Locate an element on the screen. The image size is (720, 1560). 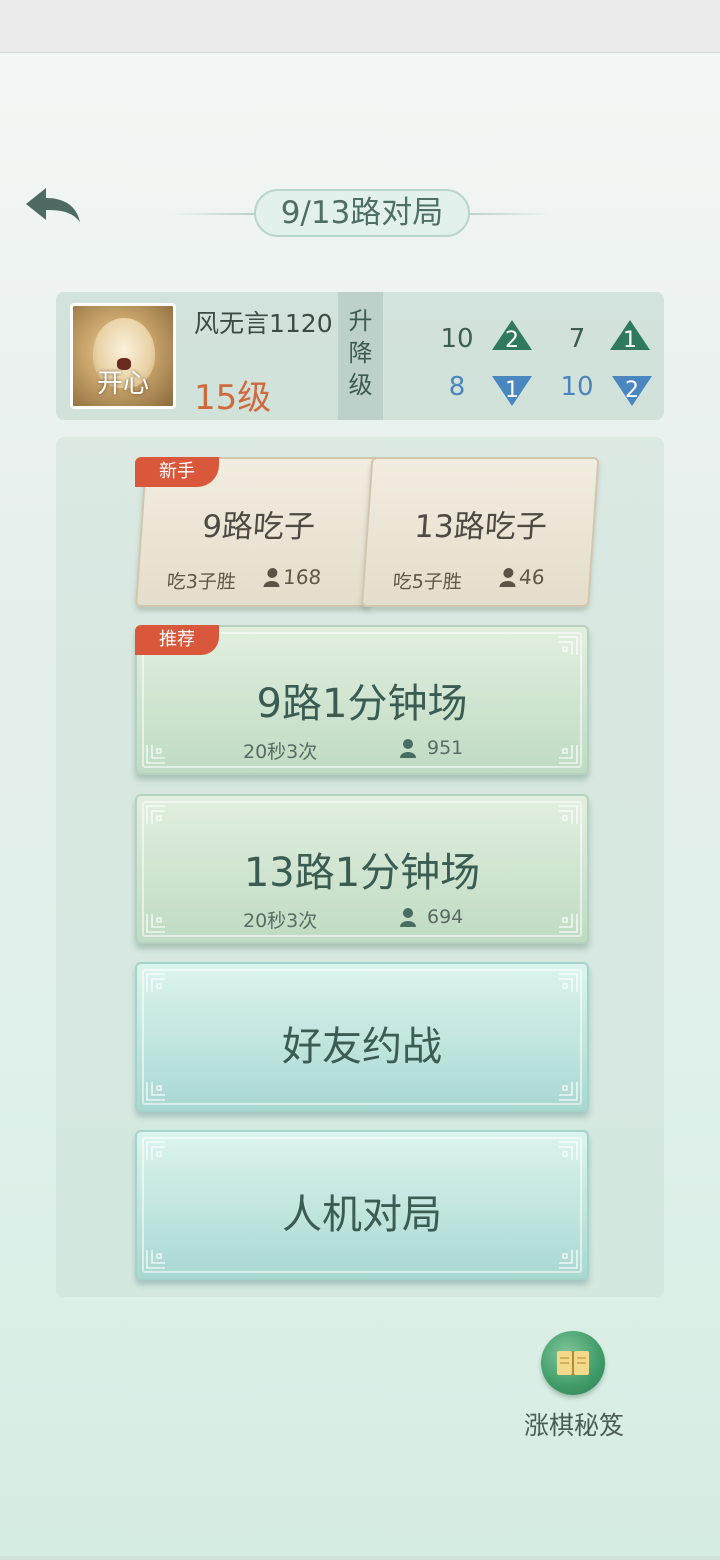
page-title: 9/13路对局 is located at coordinates (362, 213).